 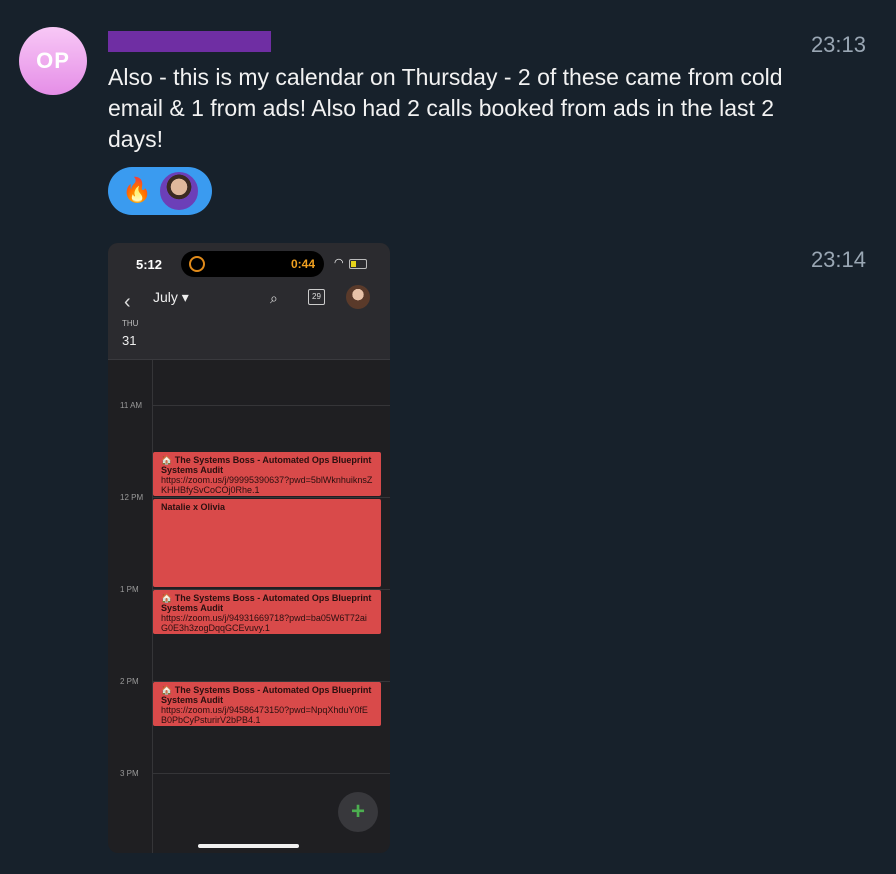 I want to click on battery-icon, so click(x=358, y=264).